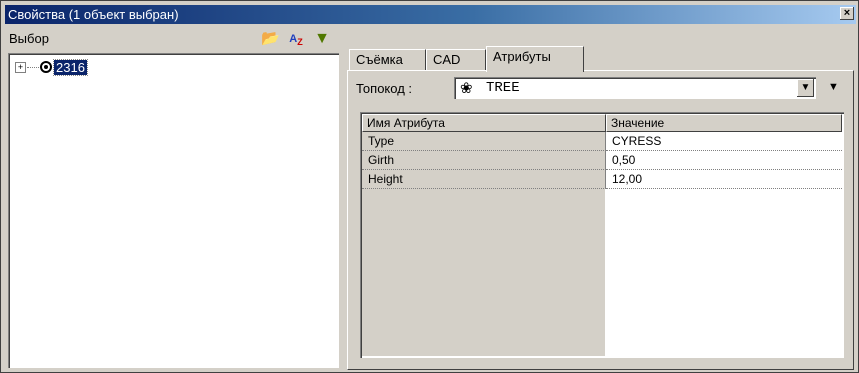  What do you see at coordinates (29, 38) in the screenshot?
I see `selection-label: Выбор` at bounding box center [29, 38].